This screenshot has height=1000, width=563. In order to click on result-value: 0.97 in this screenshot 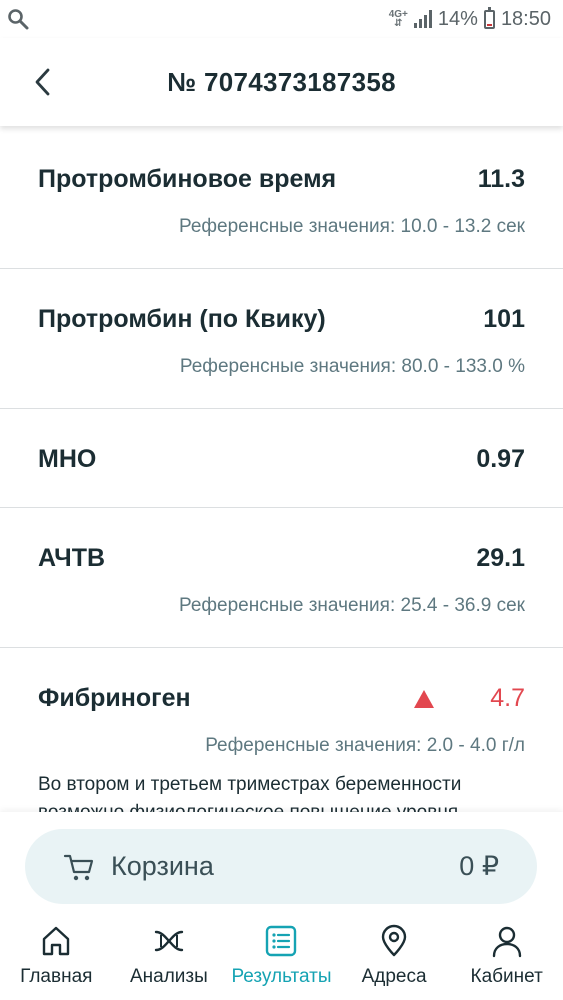, I will do `click(500, 459)`.